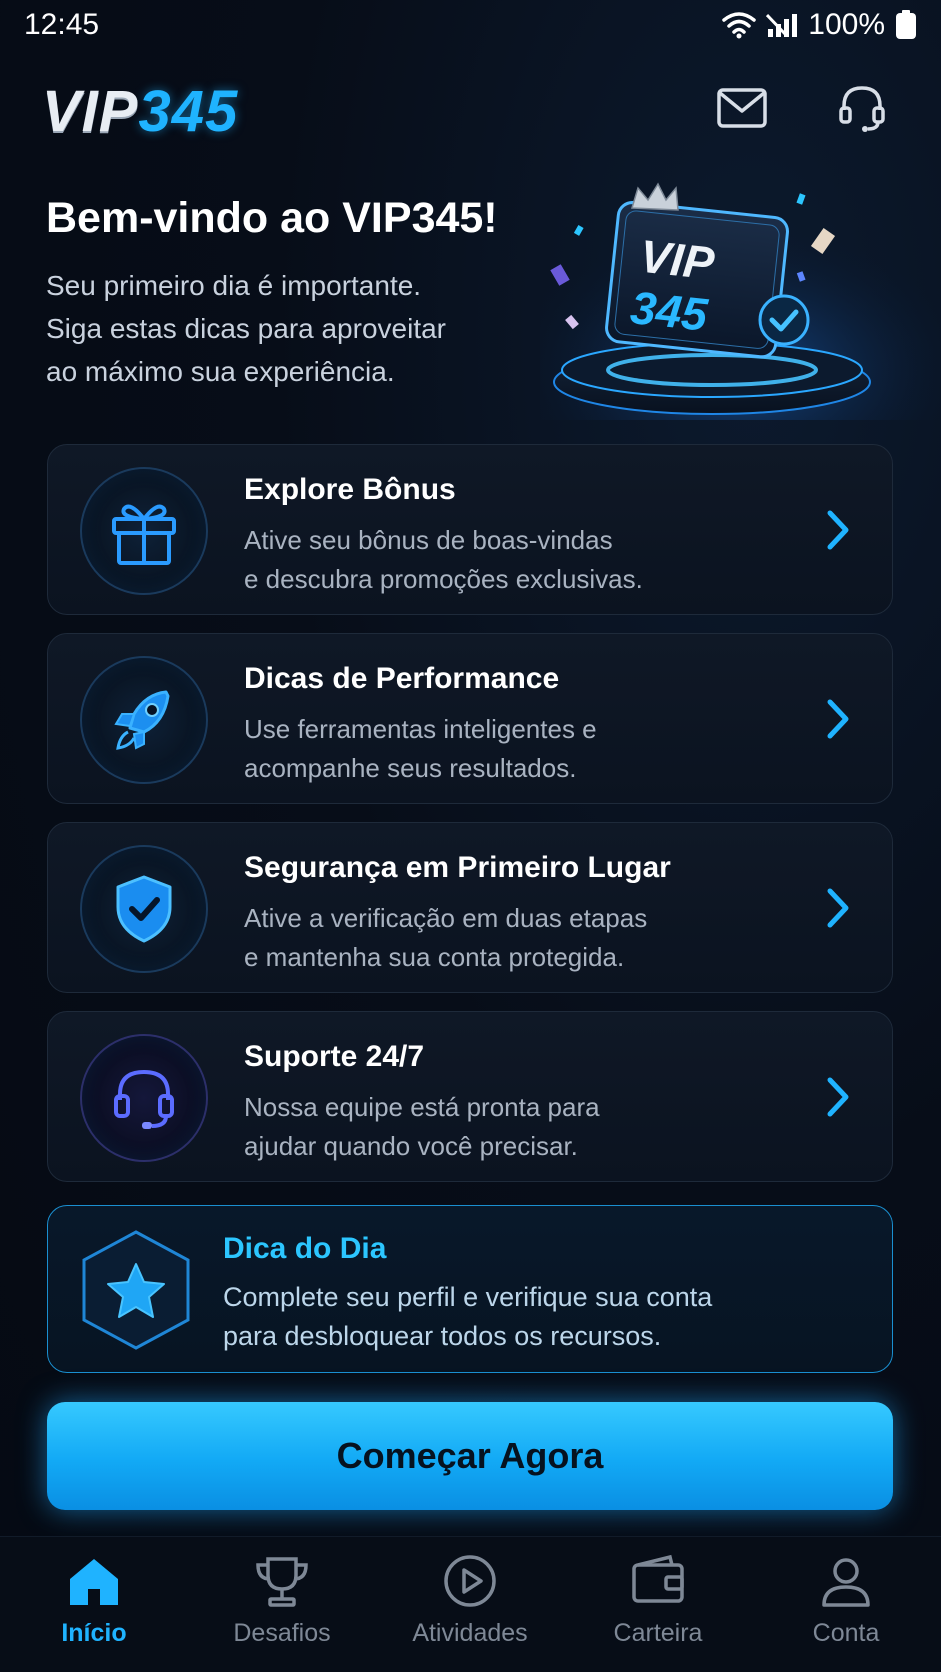 Image resolution: width=941 pixels, height=1672 pixels. Describe the element at coordinates (470, 1633) in the screenshot. I see `nav-label: Atividades` at that location.